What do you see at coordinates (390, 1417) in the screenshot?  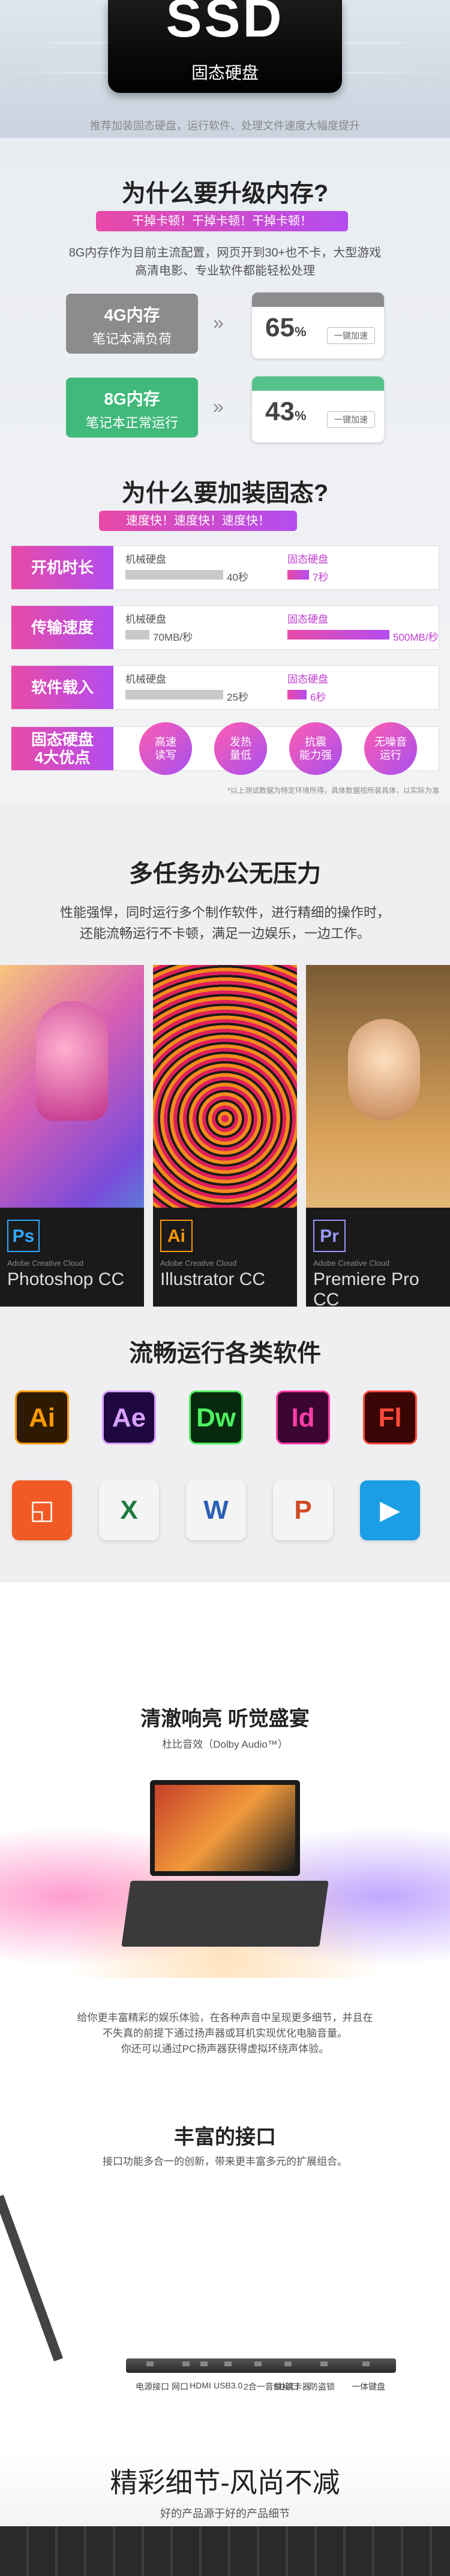 I see `software-icon-fl: Fl` at bounding box center [390, 1417].